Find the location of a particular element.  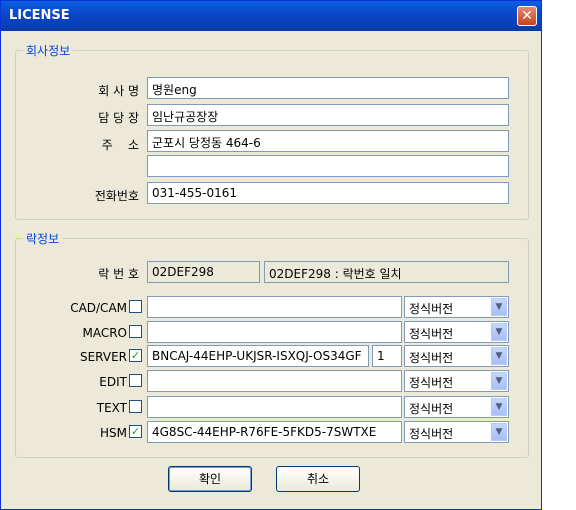

module-label-server: SERVER is located at coordinates (103, 357).